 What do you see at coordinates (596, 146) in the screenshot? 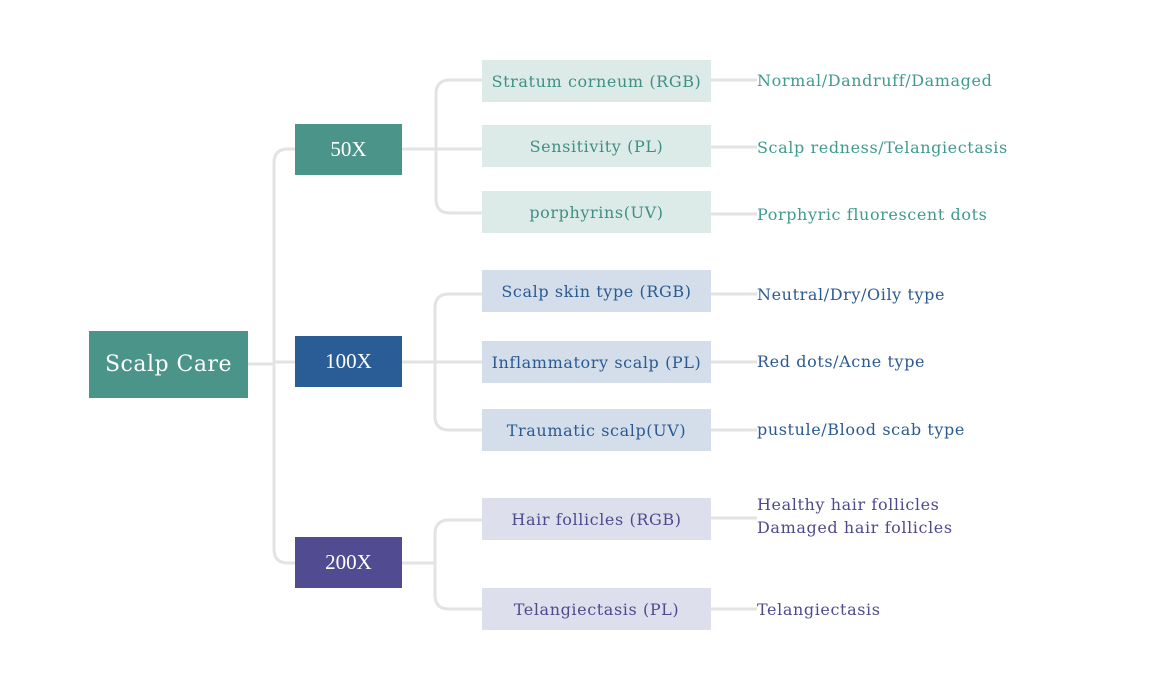
I see `node-sensitivity: Sensitivity (PL)` at bounding box center [596, 146].